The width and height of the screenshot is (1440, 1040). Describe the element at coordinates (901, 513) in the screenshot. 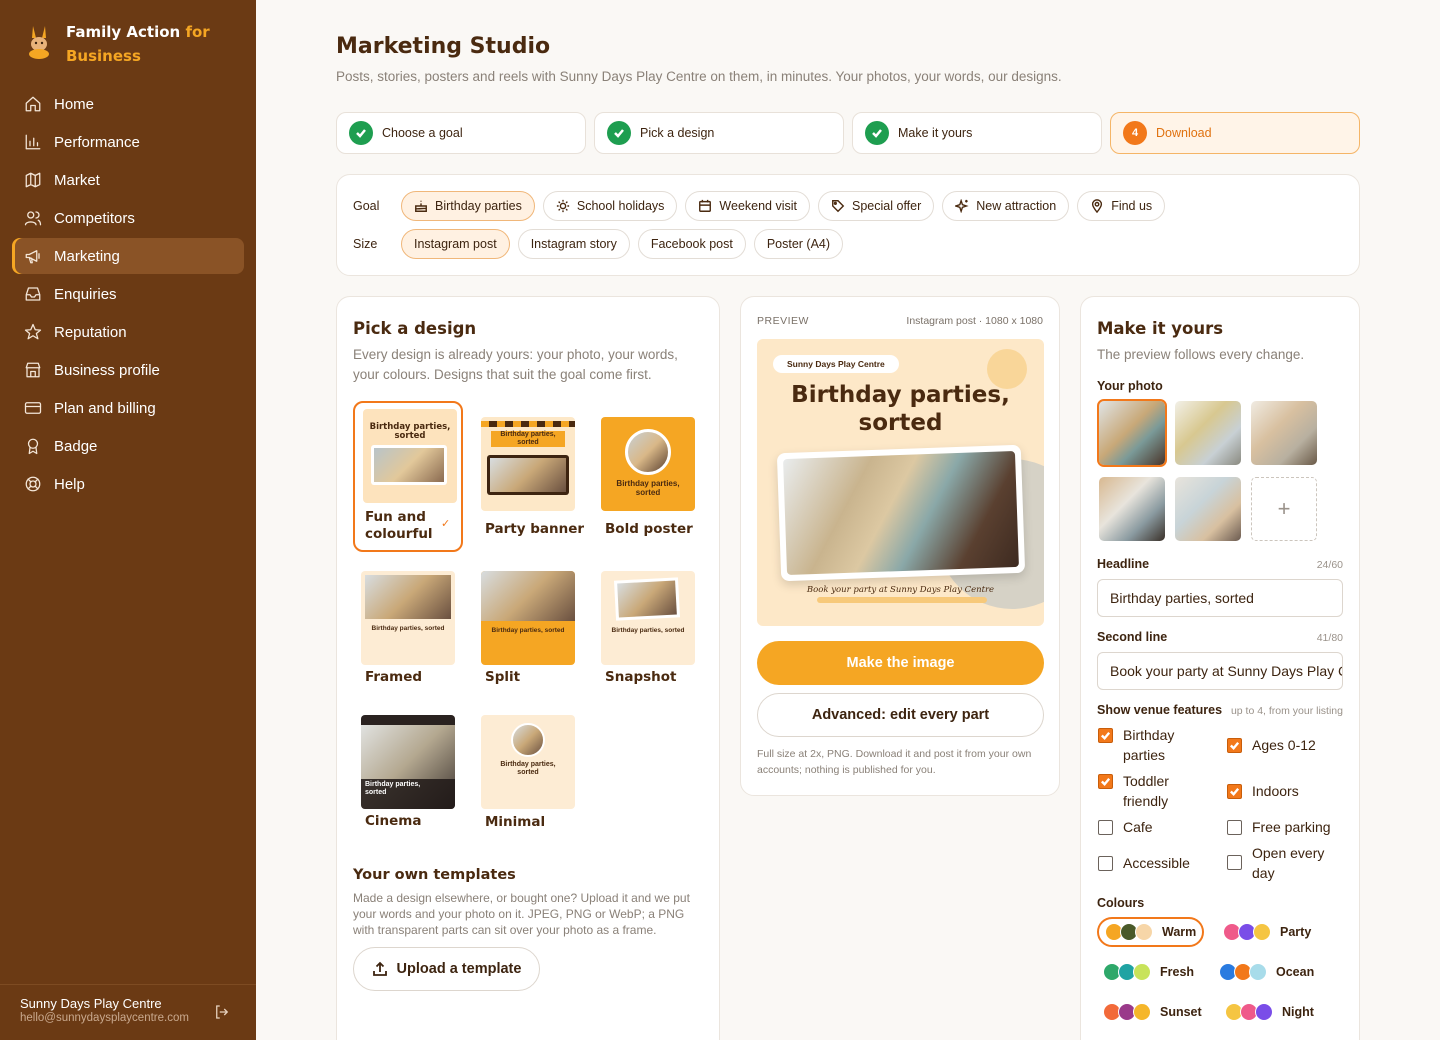

I see `preview-photo` at that location.